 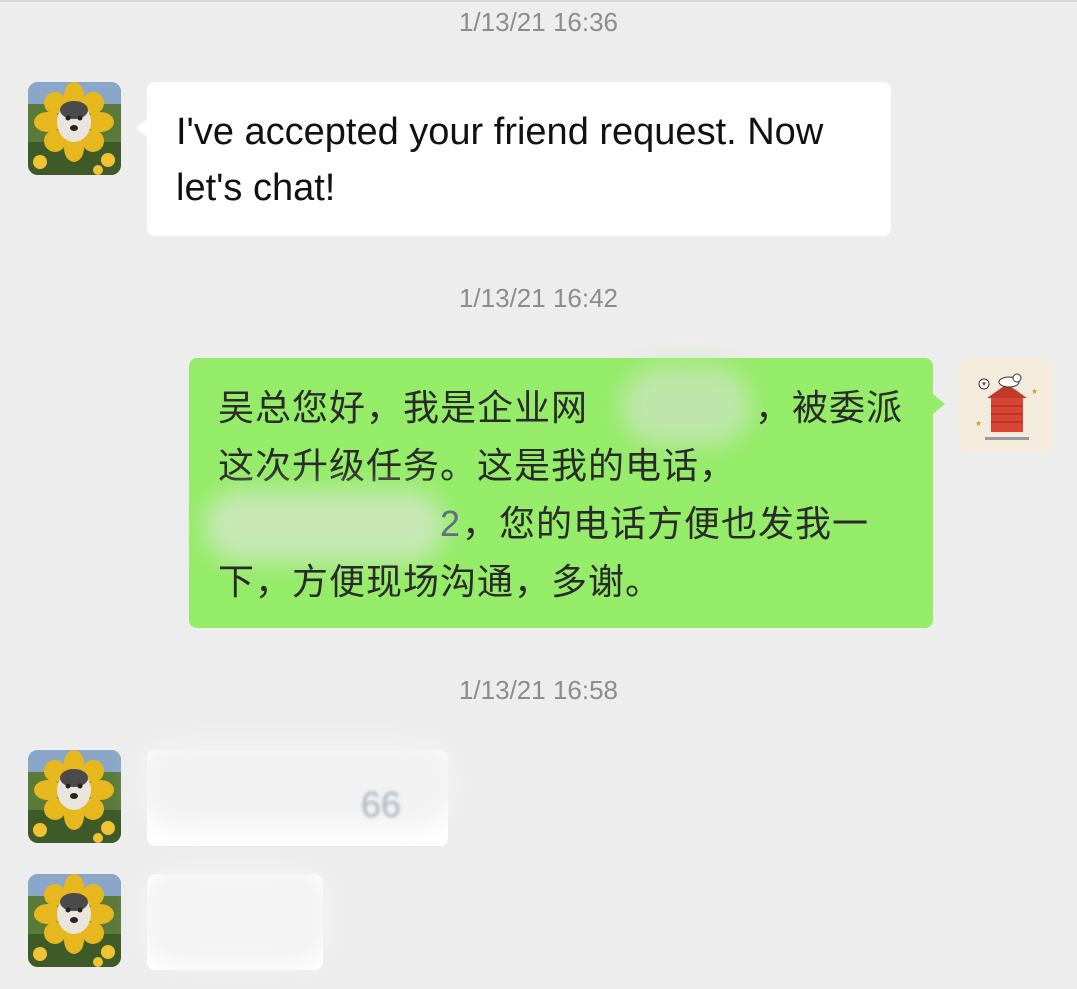 I want to click on message-line-1: 吴总您好，我是企业网, so click(x=403, y=409).